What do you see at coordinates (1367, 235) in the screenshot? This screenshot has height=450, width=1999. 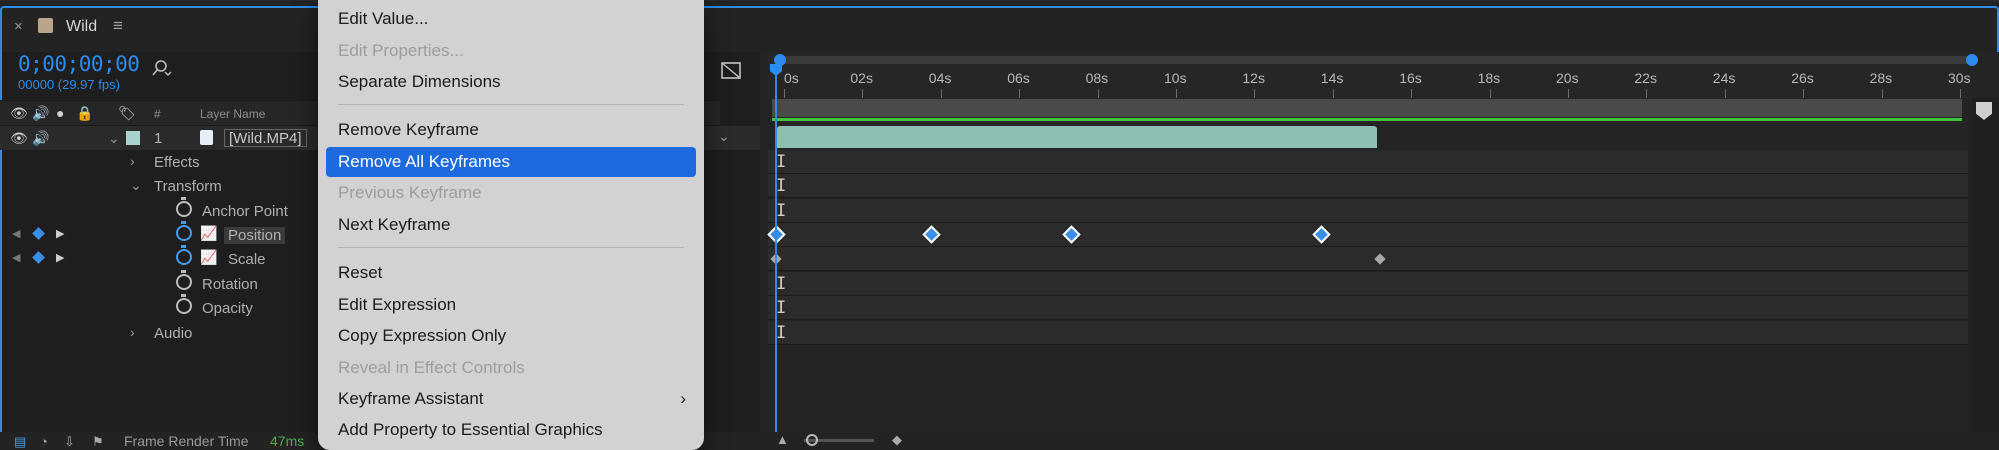 I see `track-position` at bounding box center [1367, 235].